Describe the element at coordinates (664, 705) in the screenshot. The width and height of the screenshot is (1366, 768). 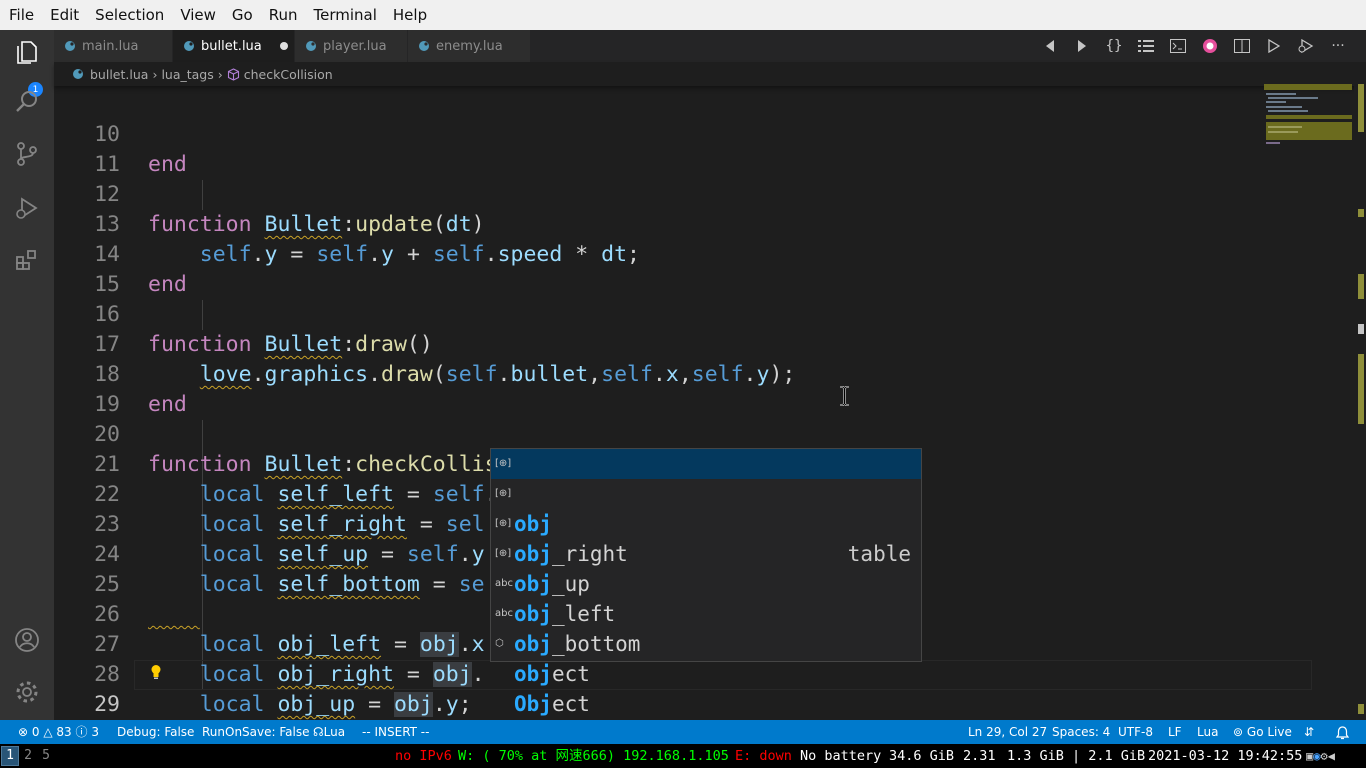
I see `code-line: 30 end` at that location.